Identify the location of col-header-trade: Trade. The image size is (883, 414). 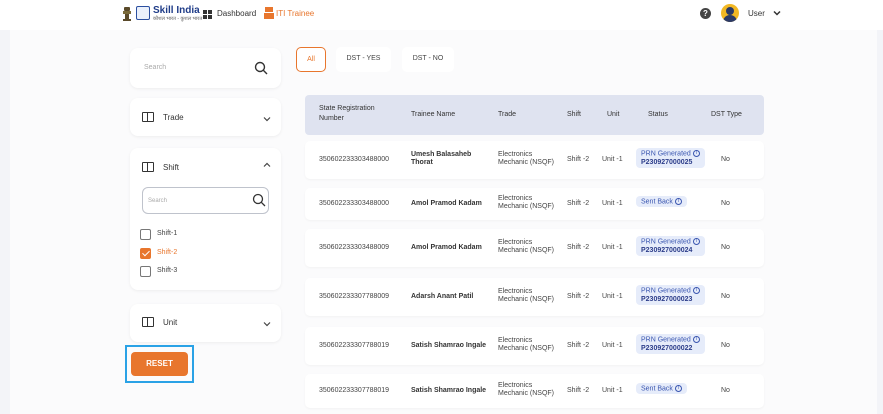
(507, 114).